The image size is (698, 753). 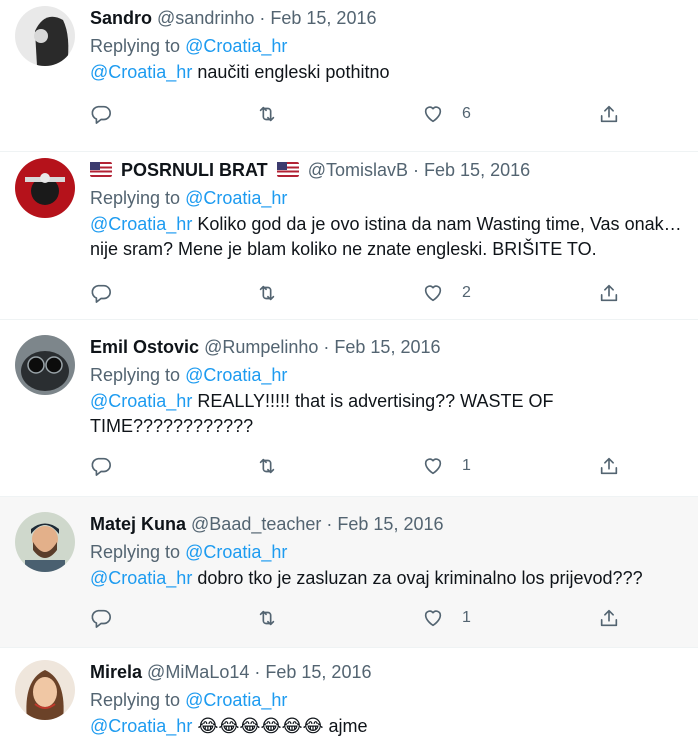 What do you see at coordinates (391, 72) in the screenshot?
I see `tweet-text: @Croatia_hr naučiti engleski pothitno` at bounding box center [391, 72].